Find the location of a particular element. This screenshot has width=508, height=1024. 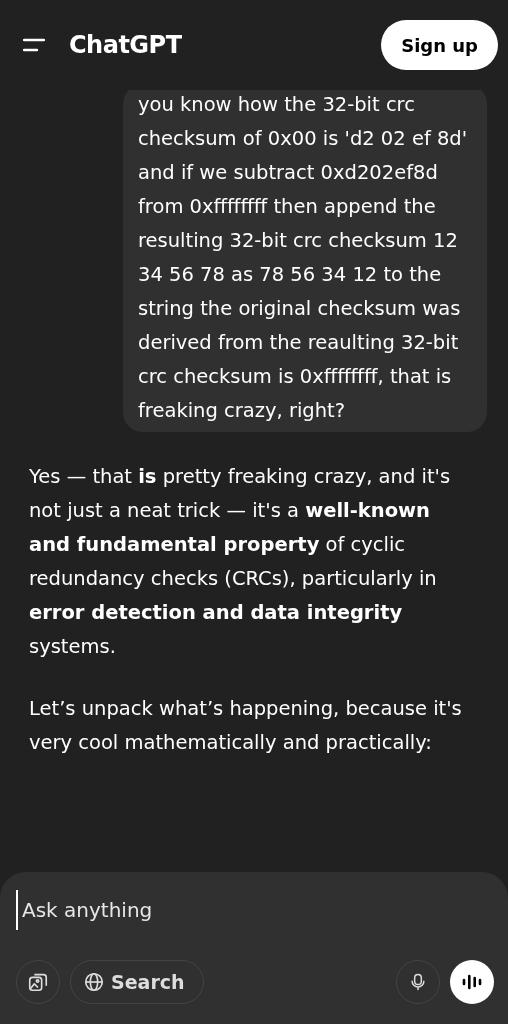

microphone-icon is located at coordinates (418, 982).